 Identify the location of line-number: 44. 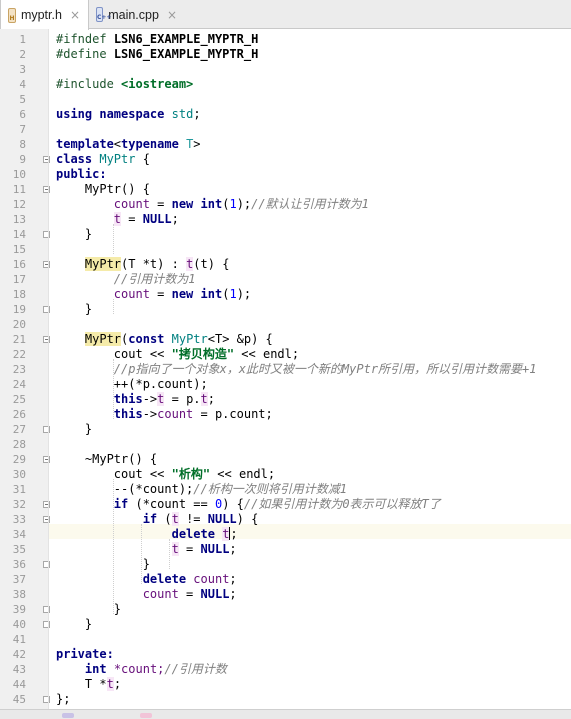
(19, 684).